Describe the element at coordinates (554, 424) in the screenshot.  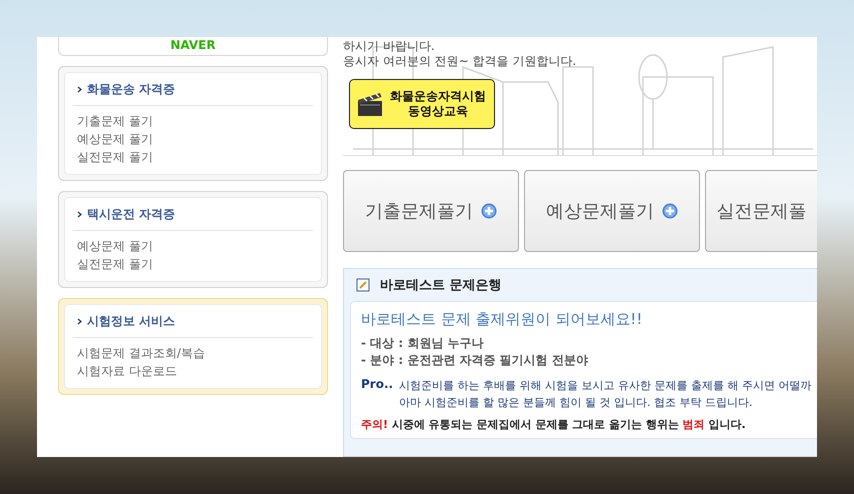
I see `warning-text: 주의! 시중에 유통되는 문제집에서 문제를 그대로 옮기는 행위는 범죄 입니다.` at that location.